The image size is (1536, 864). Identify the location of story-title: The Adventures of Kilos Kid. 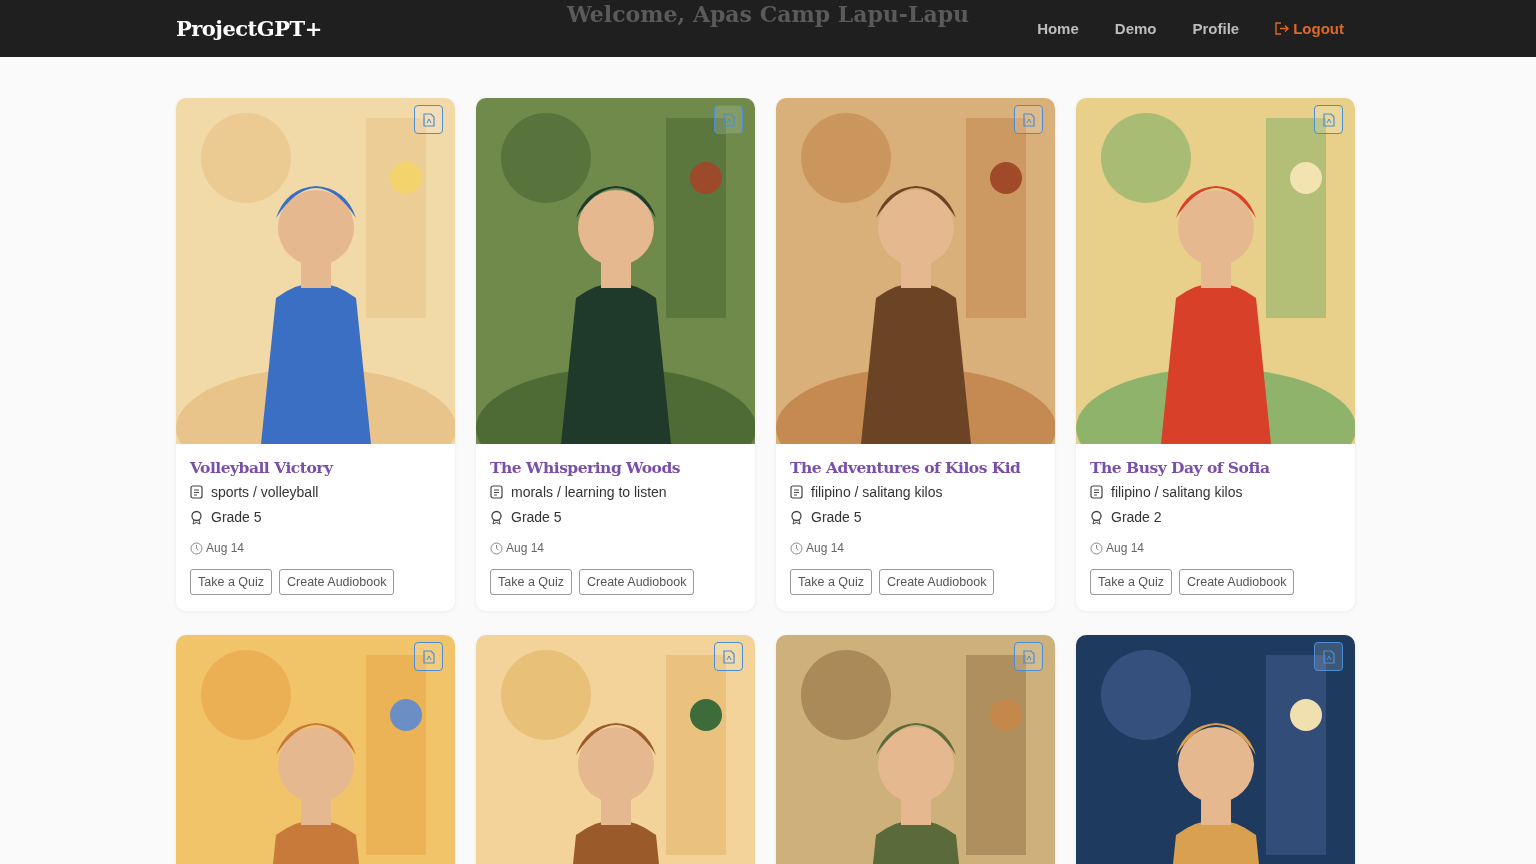
(915, 468).